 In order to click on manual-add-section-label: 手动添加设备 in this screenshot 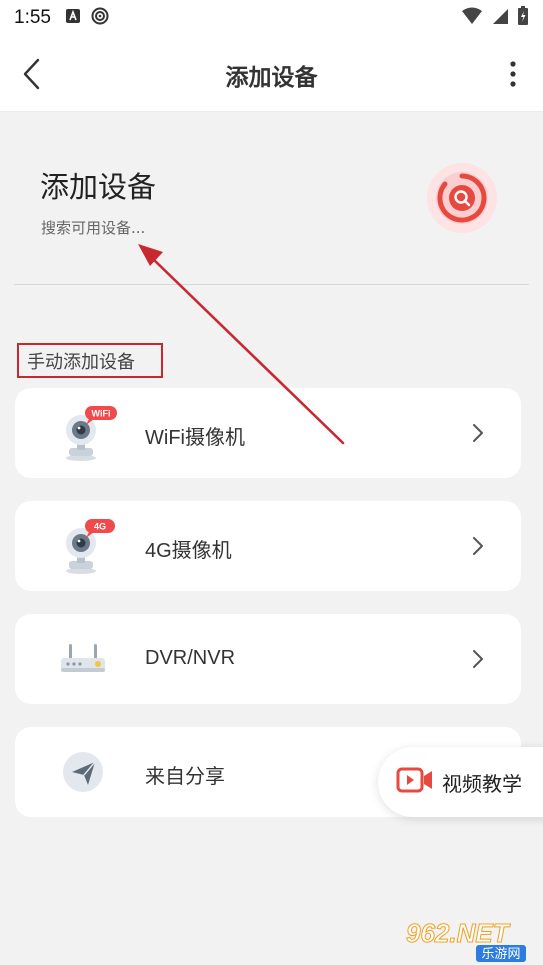, I will do `click(90, 360)`.